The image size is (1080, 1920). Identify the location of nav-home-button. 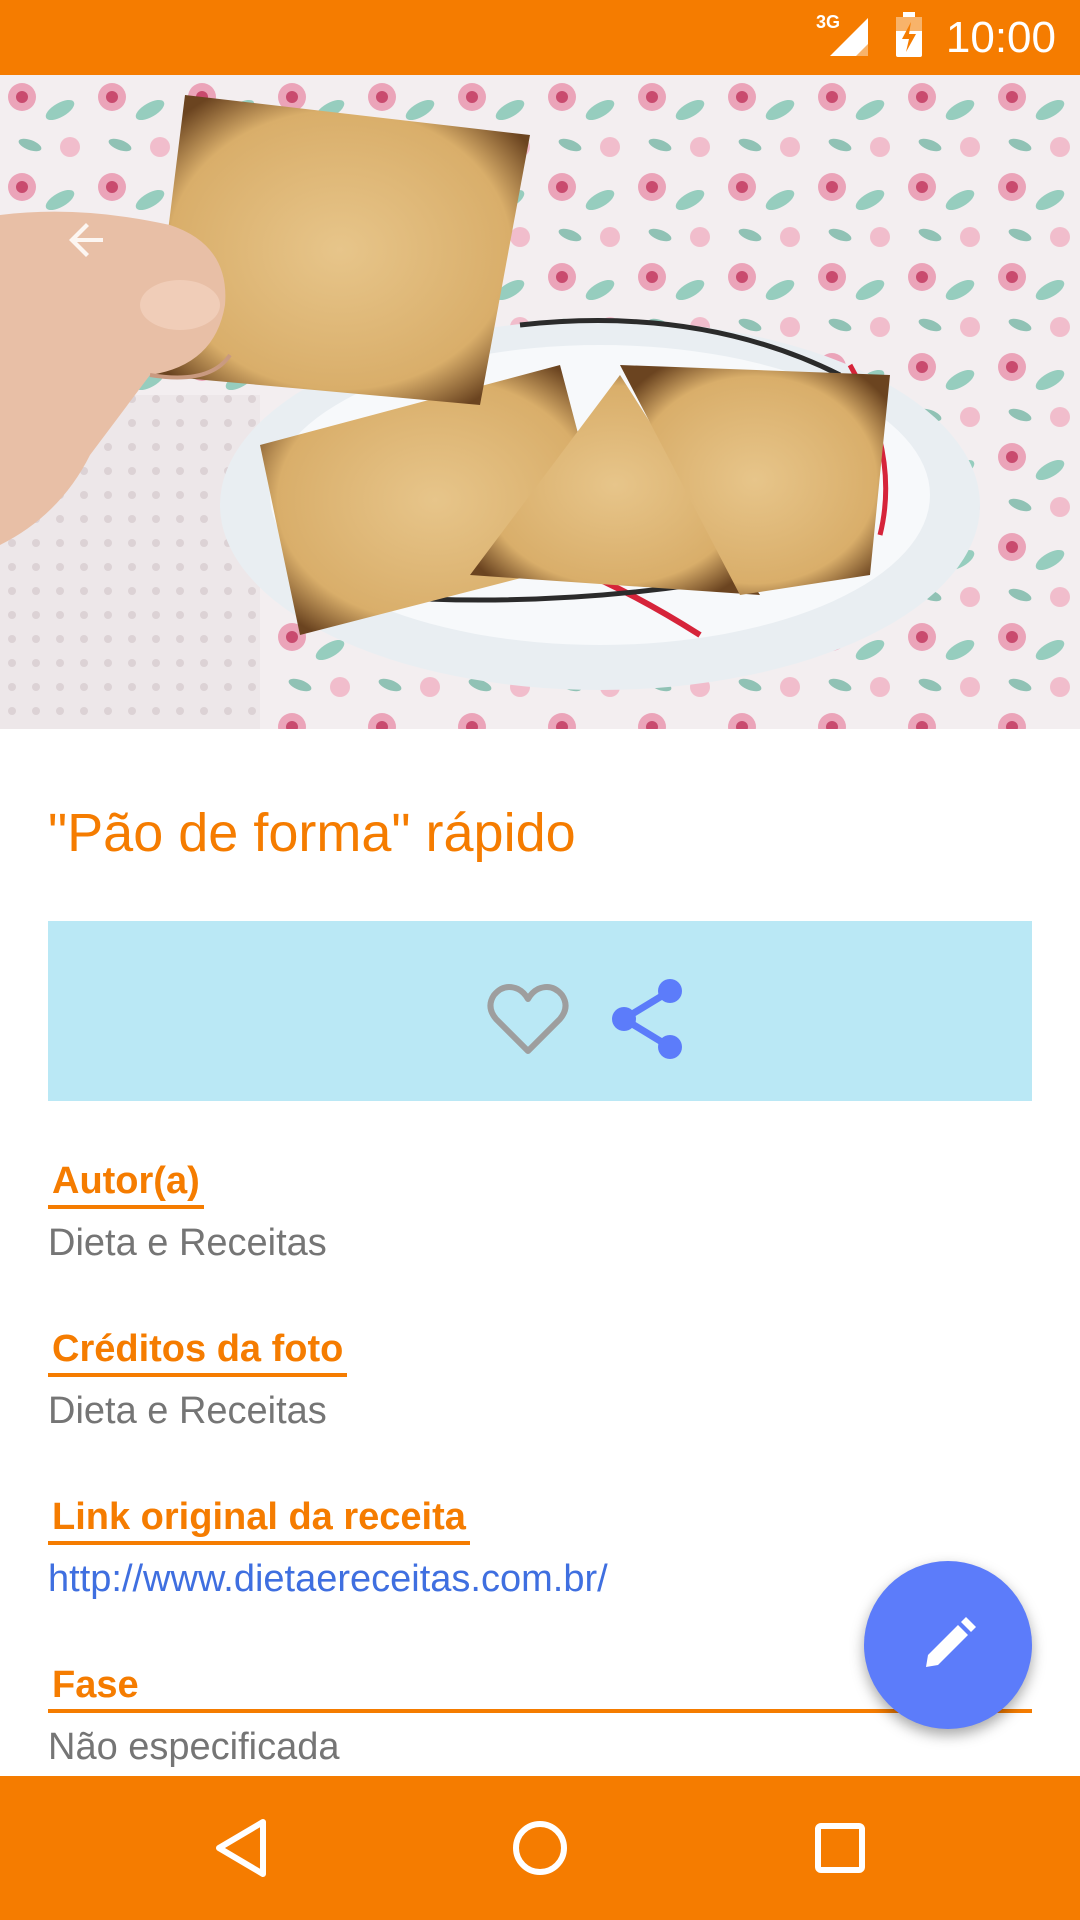
(540, 1848).